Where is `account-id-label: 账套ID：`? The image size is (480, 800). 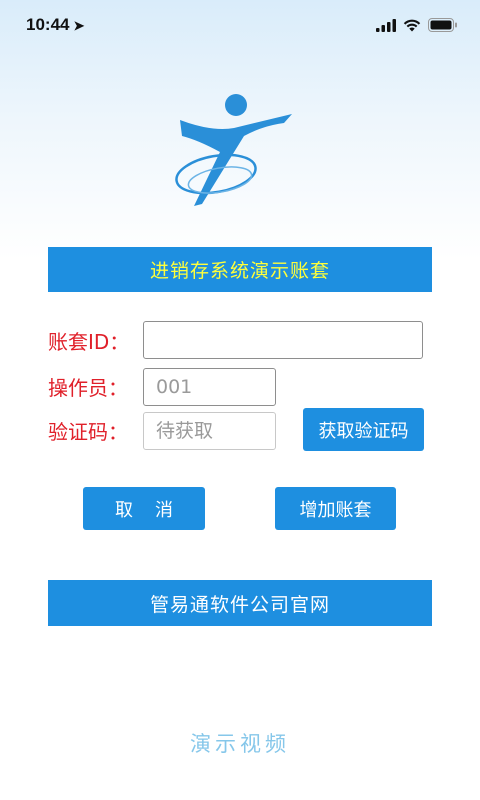 account-id-label: 账套ID： is located at coordinates (89, 341).